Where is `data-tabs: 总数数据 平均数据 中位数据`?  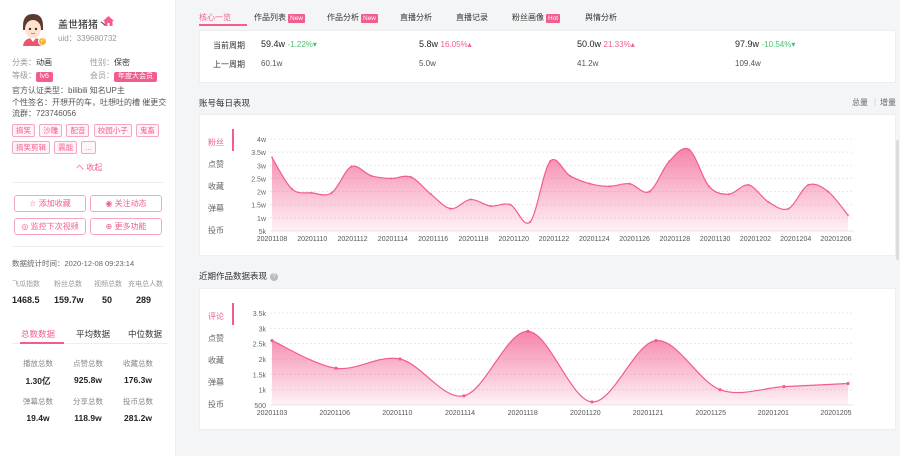 data-tabs: 总数数据 平均数据 中位数据 is located at coordinates (90, 333).